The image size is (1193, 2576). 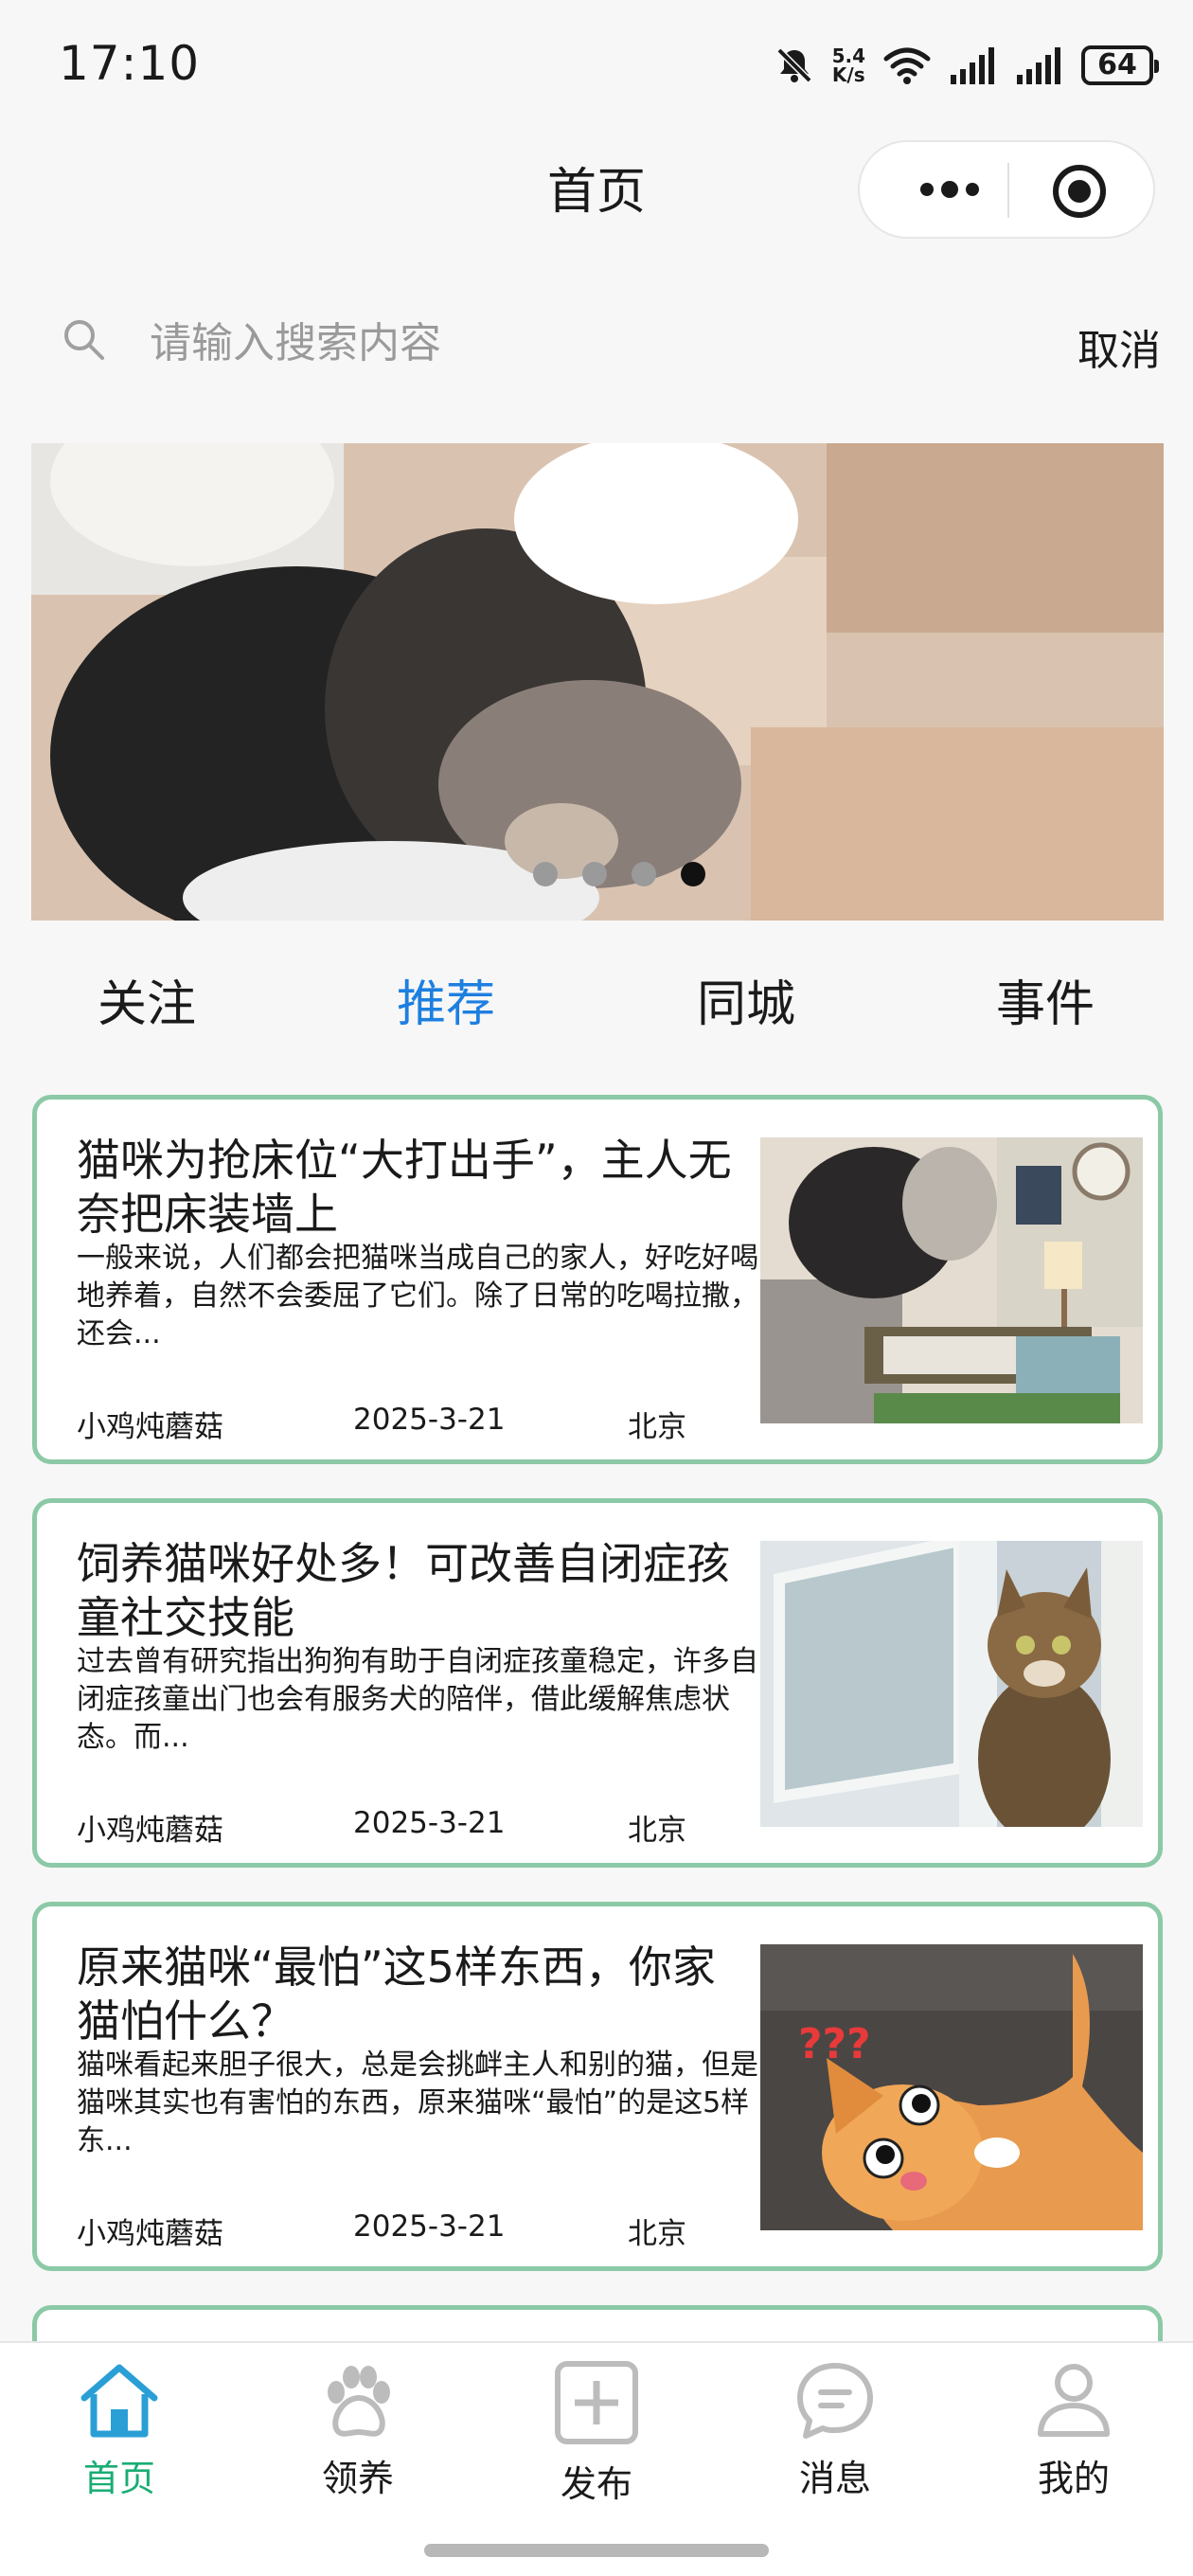 What do you see at coordinates (596, 2402) in the screenshot?
I see `plus-square-icon` at bounding box center [596, 2402].